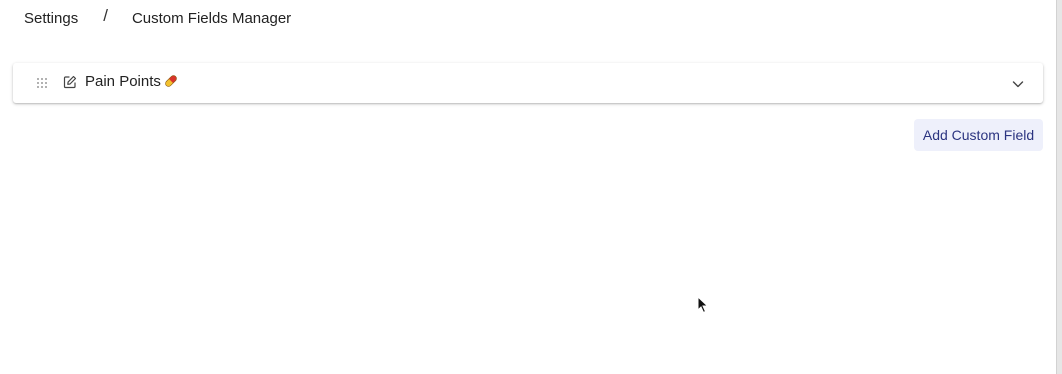  I want to click on breadcrumb-settings: Settings, so click(51, 18).